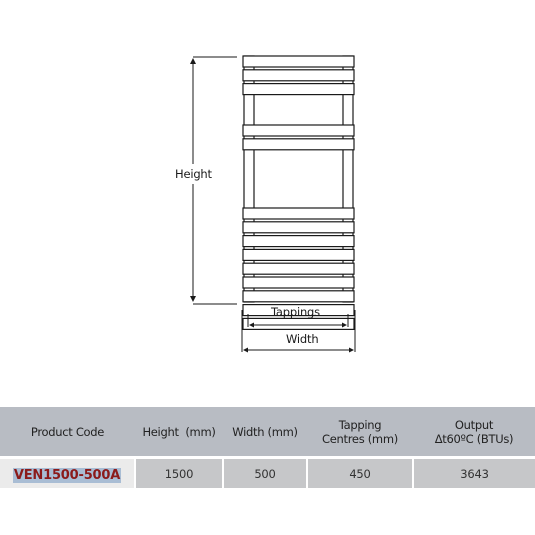 This screenshot has width=535, height=535. What do you see at coordinates (264, 473) in the screenshot?
I see `cell-width: 500` at bounding box center [264, 473].